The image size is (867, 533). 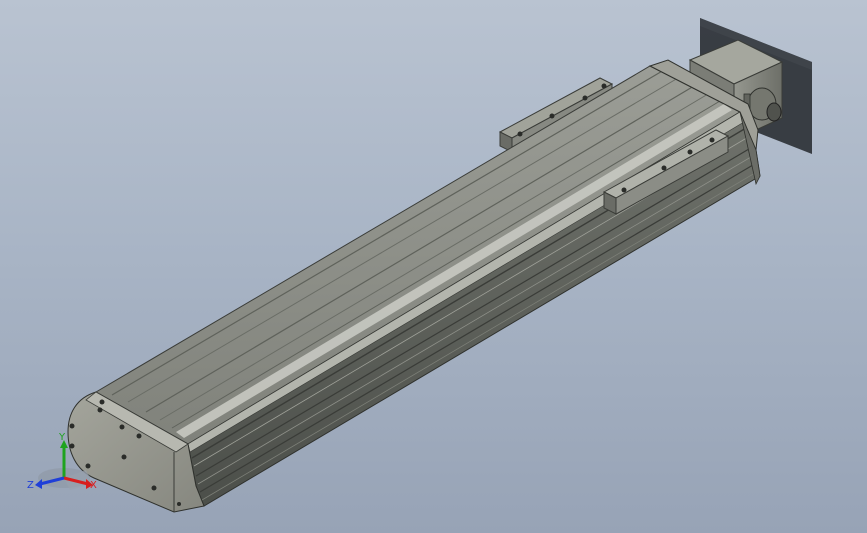 What do you see at coordinates (30, 485) in the screenshot?
I see `z-axis-label: Z` at bounding box center [30, 485].